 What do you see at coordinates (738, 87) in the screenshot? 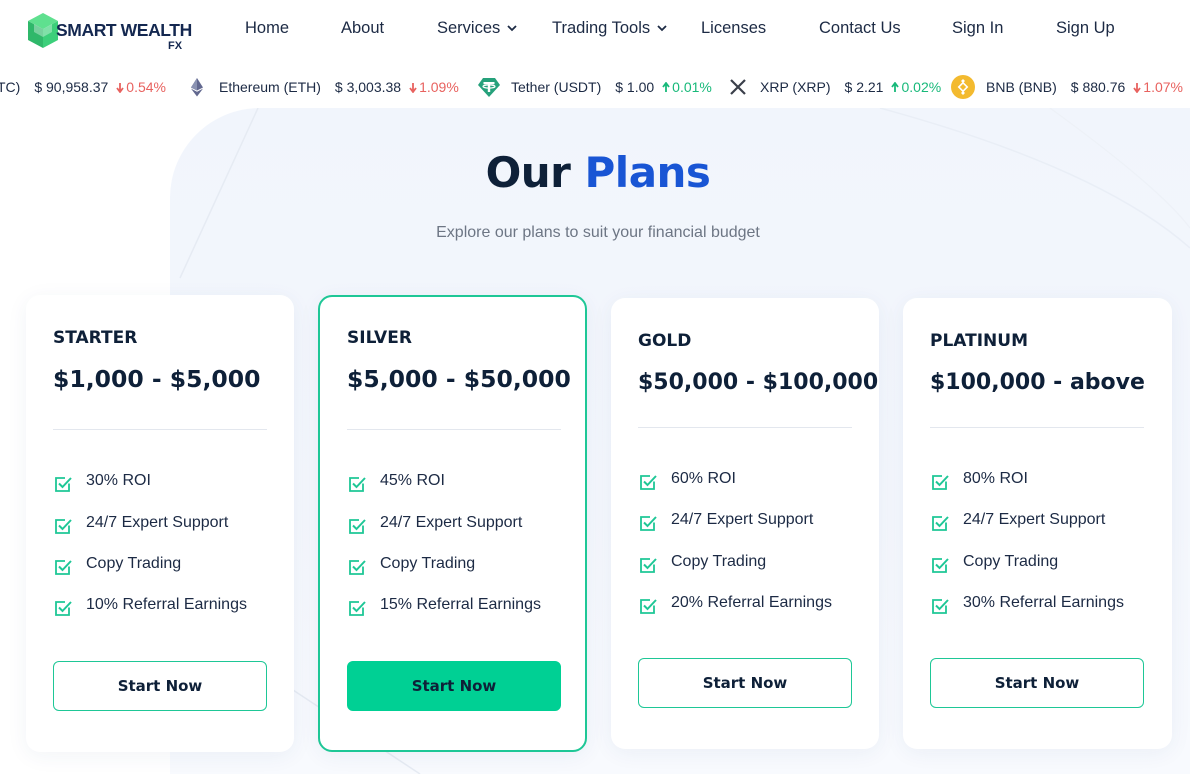
I see `xrp-icon` at bounding box center [738, 87].